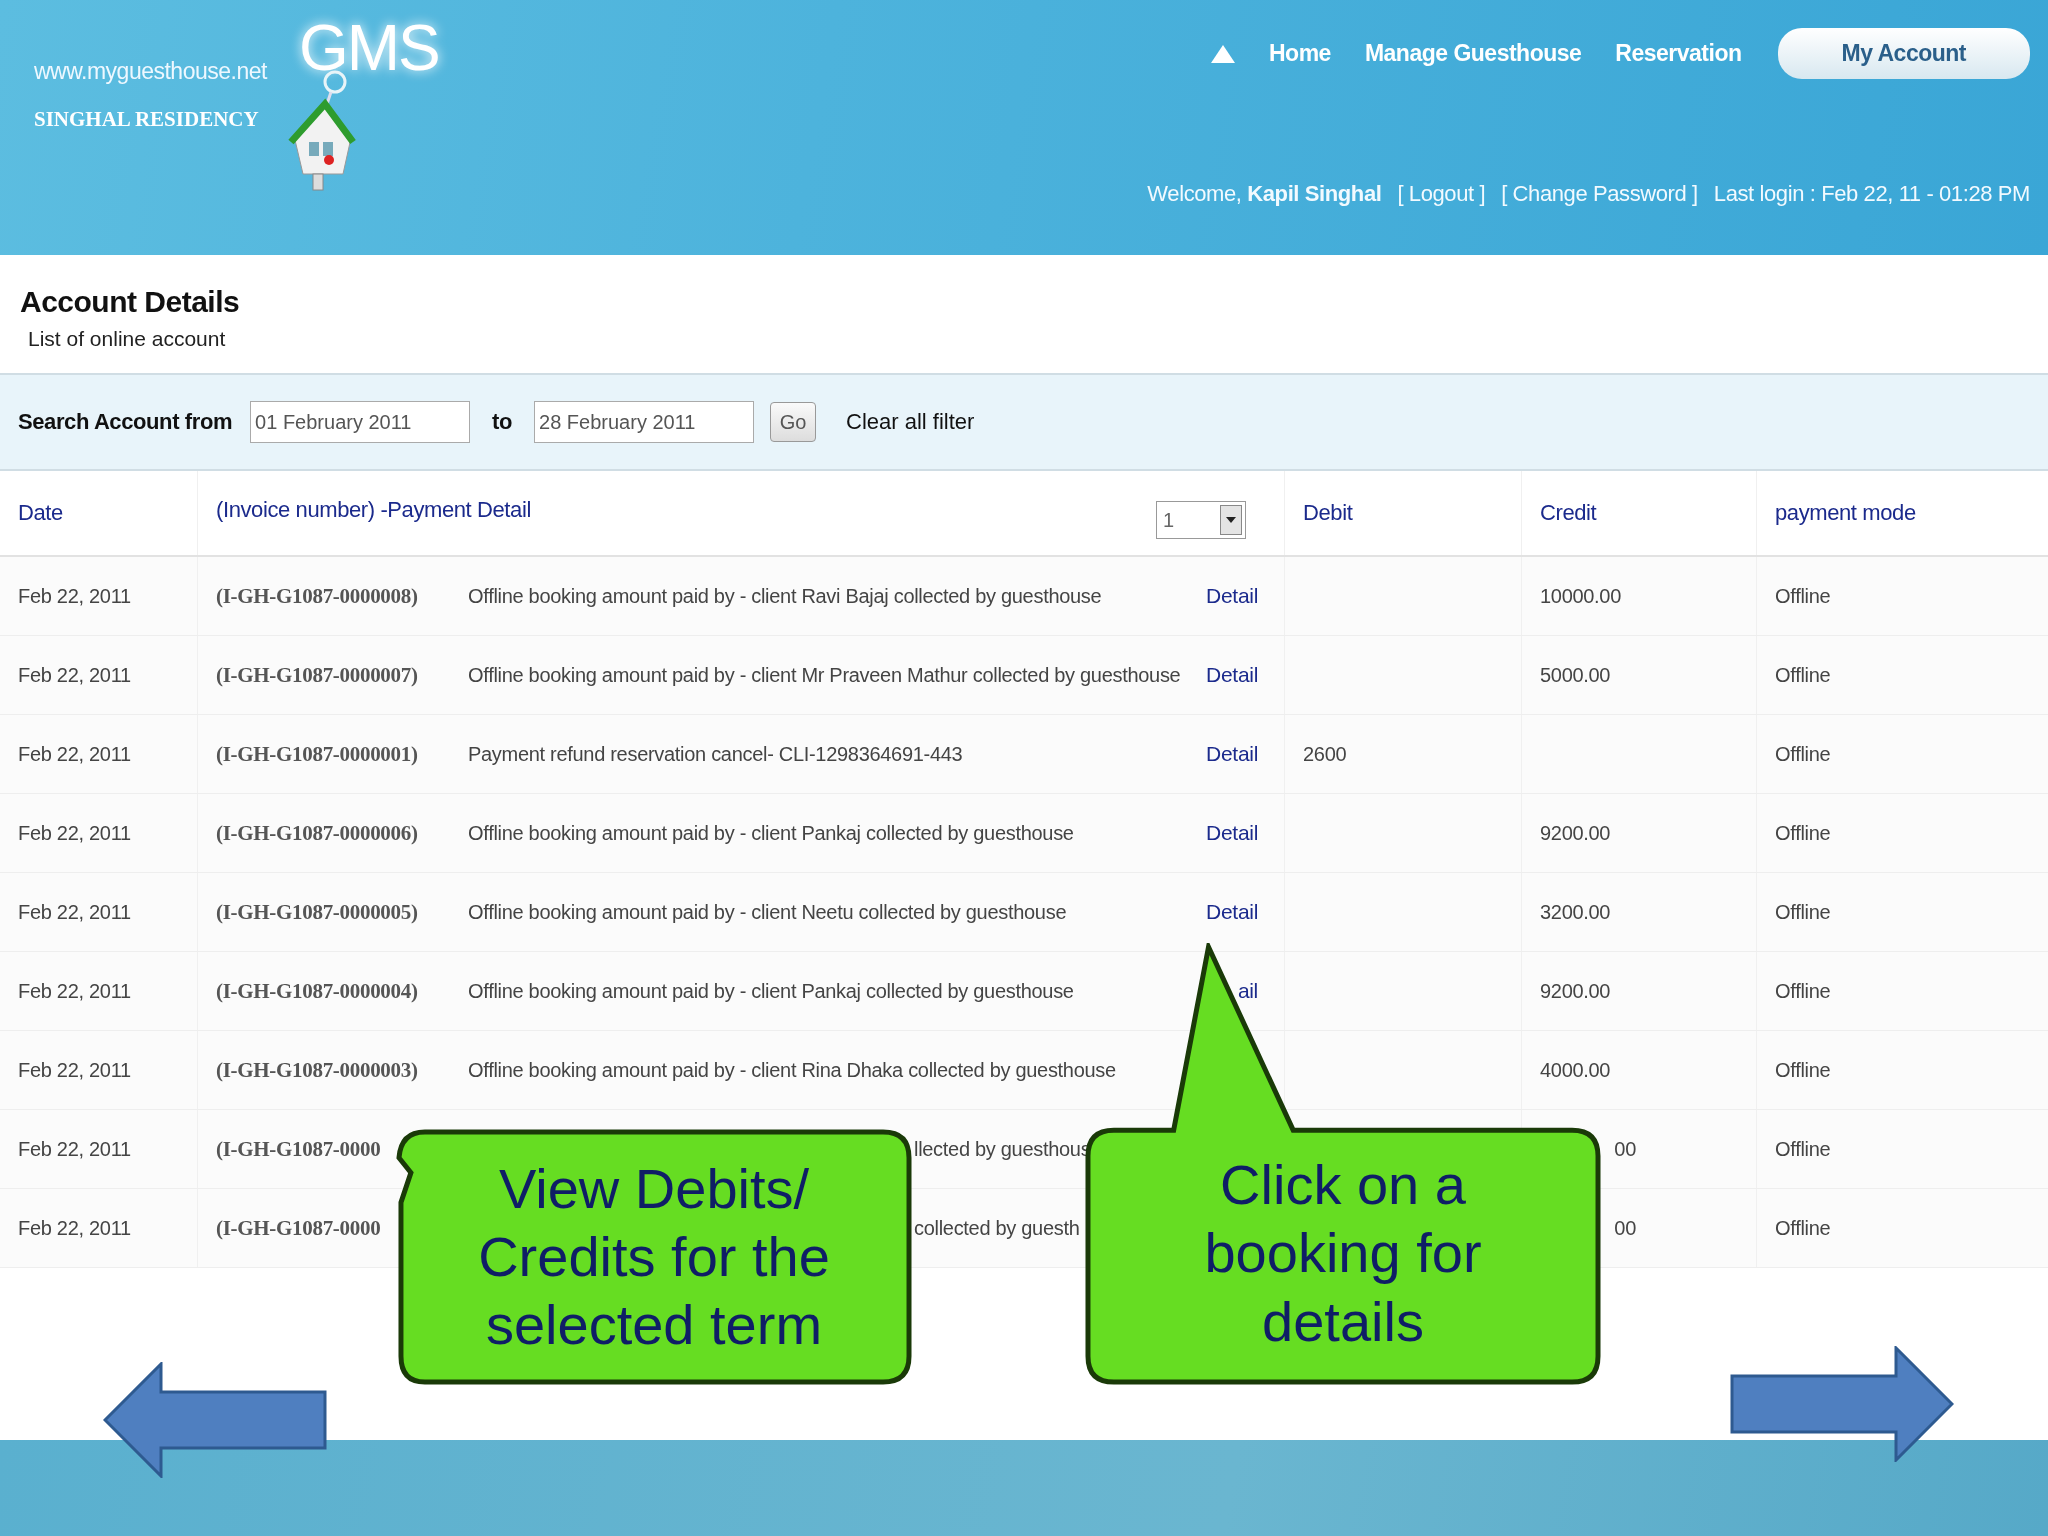 Image resolution: width=2048 pixels, height=1536 pixels. What do you see at coordinates (317, 596) in the screenshot?
I see `invoice-number: (I-GH-G1087-0000008)` at bounding box center [317, 596].